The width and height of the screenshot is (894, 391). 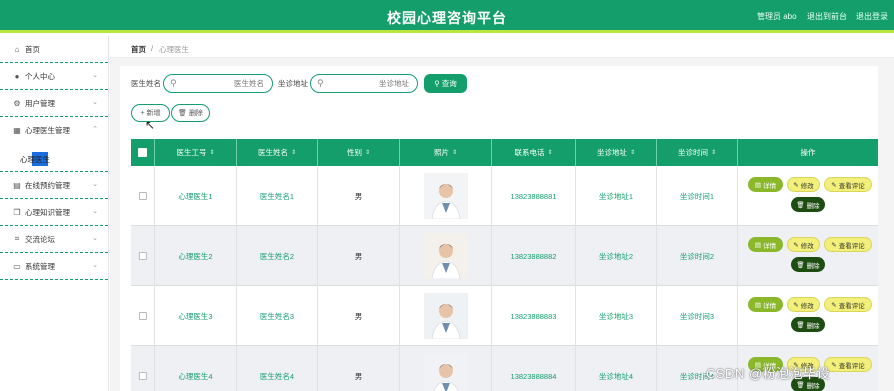 I want to click on top-bar: 校园心理咨询平台 管理员 abo 退出到前台 退出登录, so click(x=447, y=16).